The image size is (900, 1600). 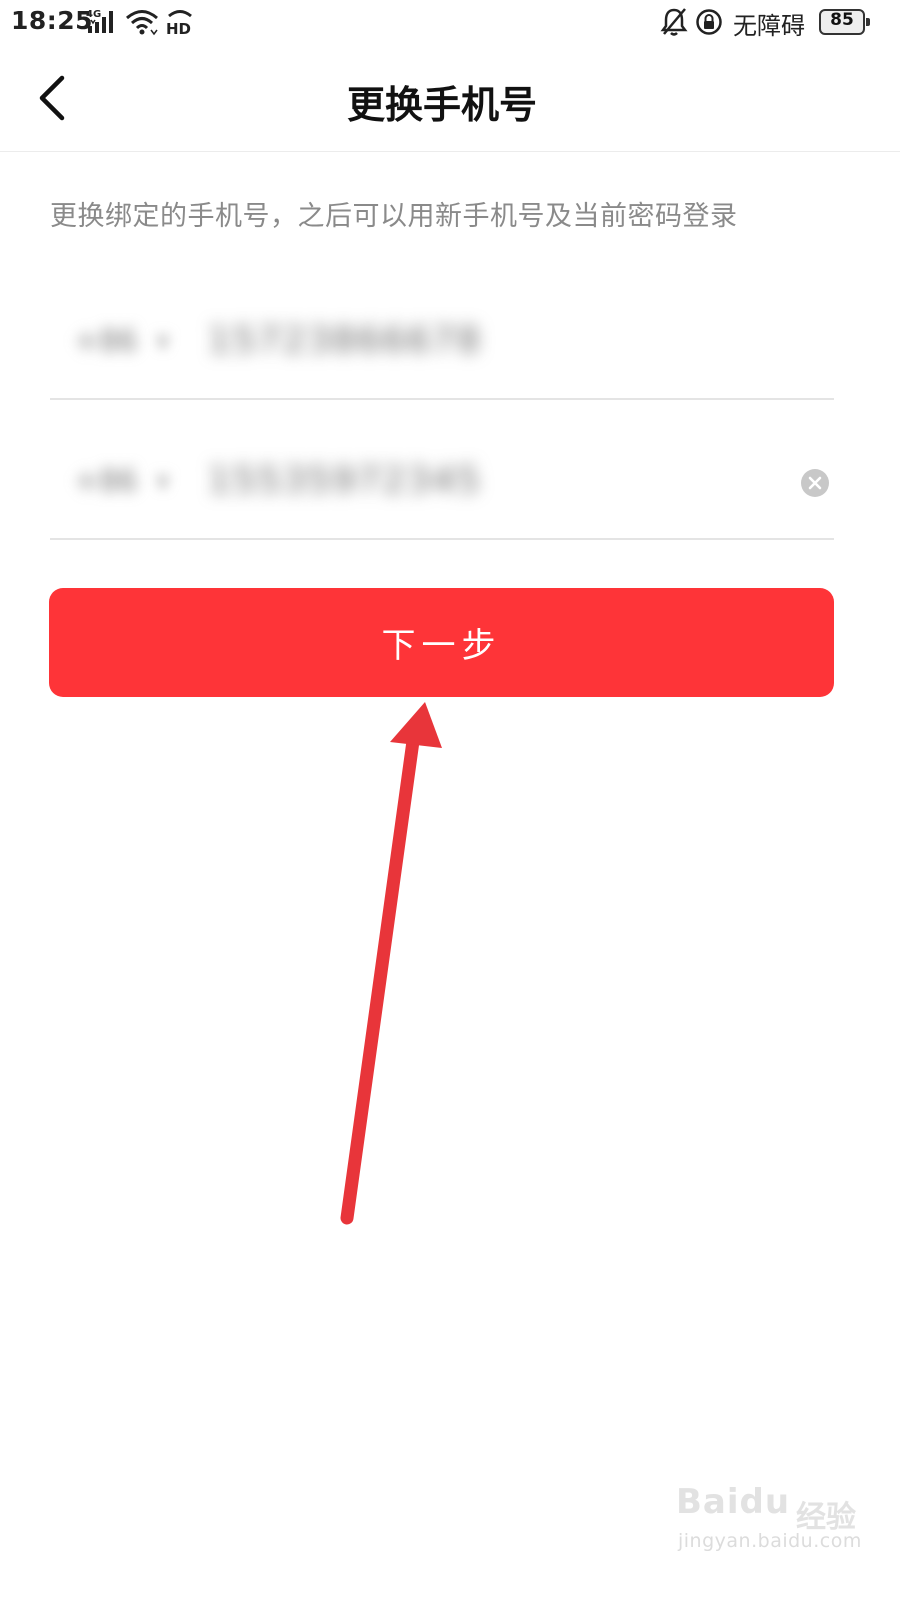 What do you see at coordinates (93, 14) in the screenshot?
I see `svg-text: 4G` at bounding box center [93, 14].